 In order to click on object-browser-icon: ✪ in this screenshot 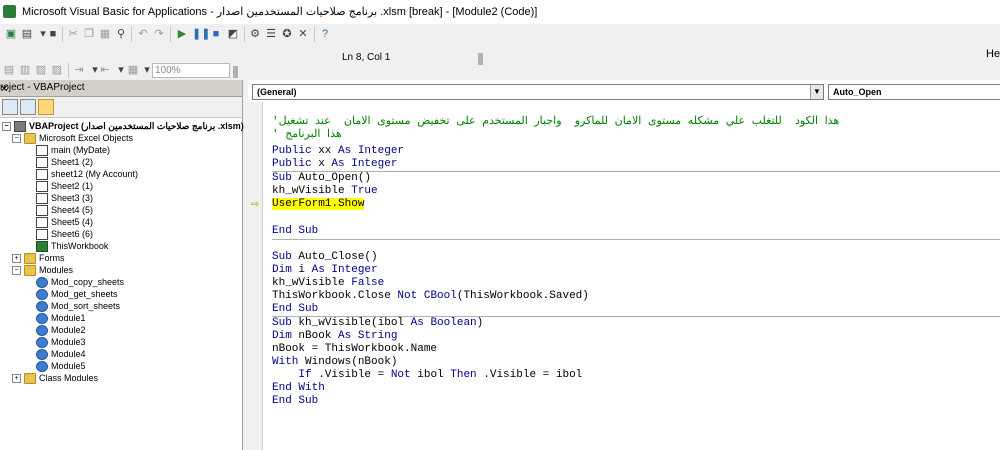, I will do `click(287, 34)`.